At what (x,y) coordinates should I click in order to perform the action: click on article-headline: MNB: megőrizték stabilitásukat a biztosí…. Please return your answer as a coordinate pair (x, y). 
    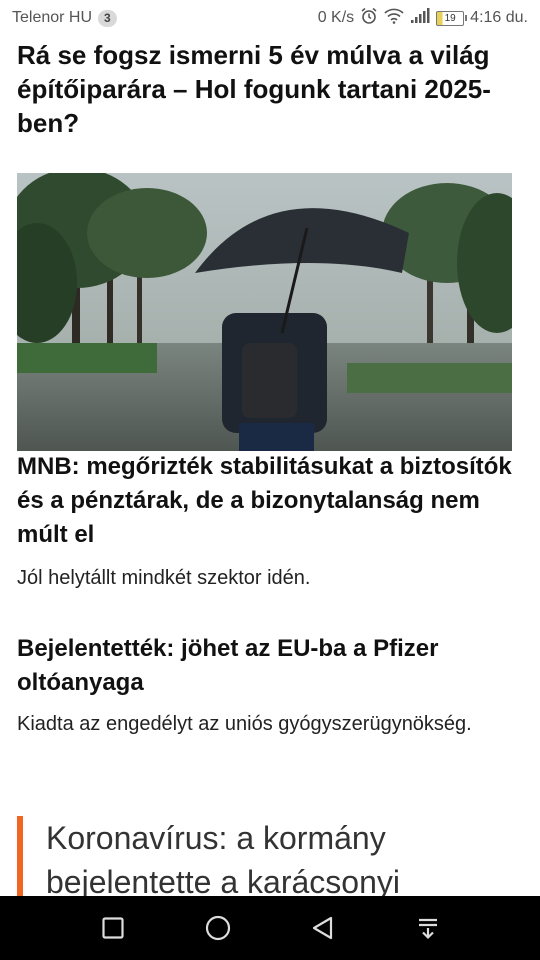
    Looking at the image, I should click on (269, 501).